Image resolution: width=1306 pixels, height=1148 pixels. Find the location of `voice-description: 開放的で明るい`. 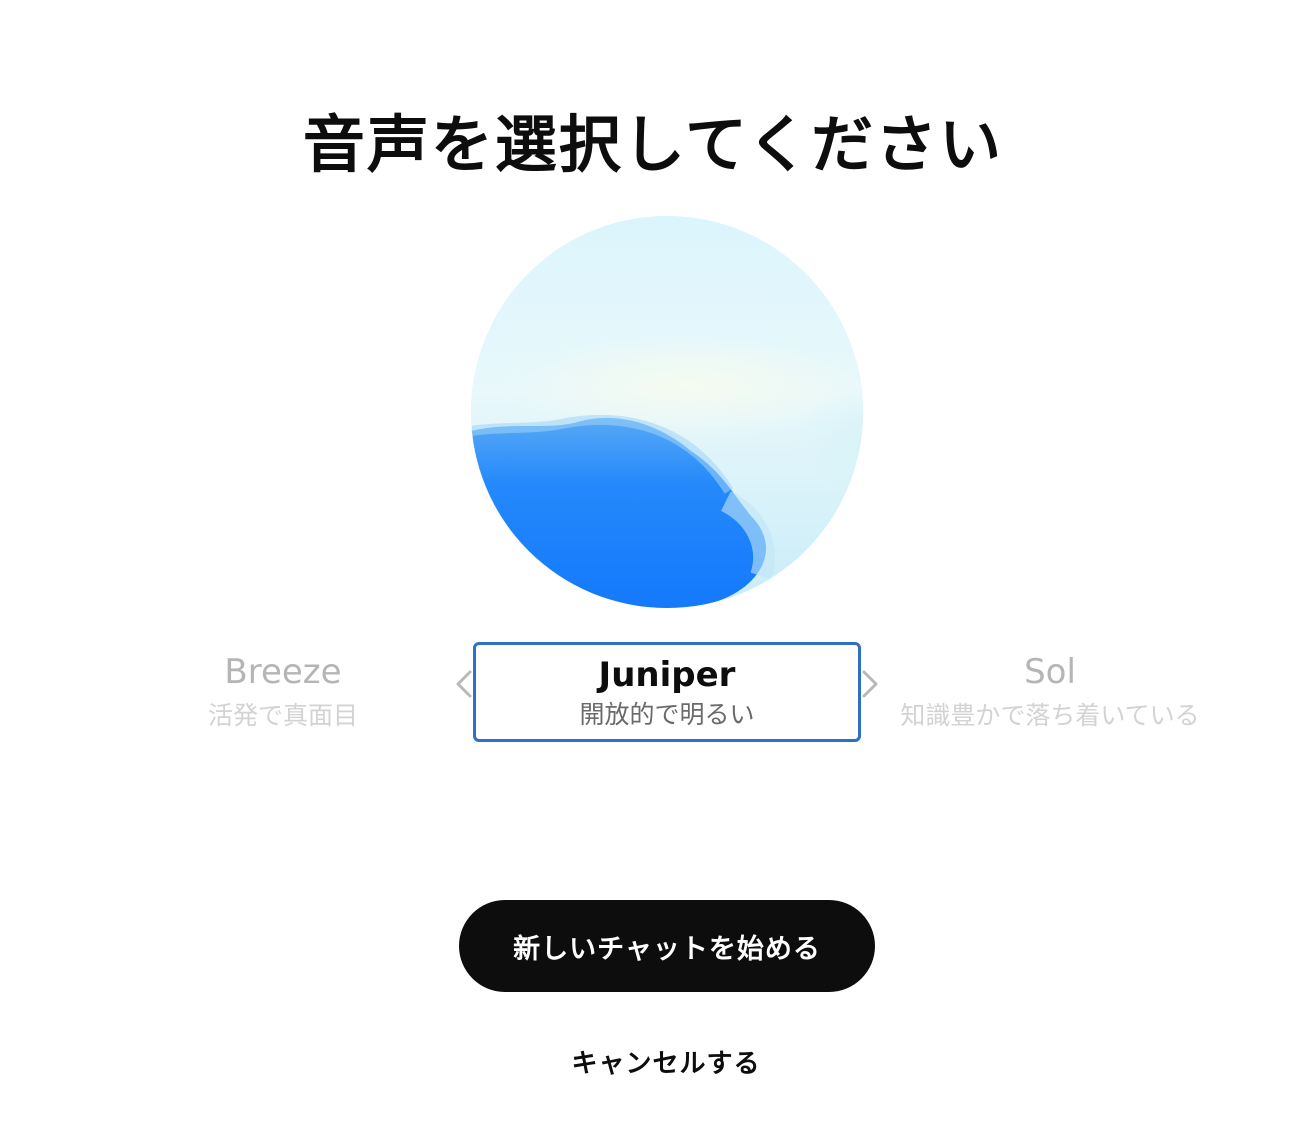

voice-description: 開放的で明るい is located at coordinates (667, 714).